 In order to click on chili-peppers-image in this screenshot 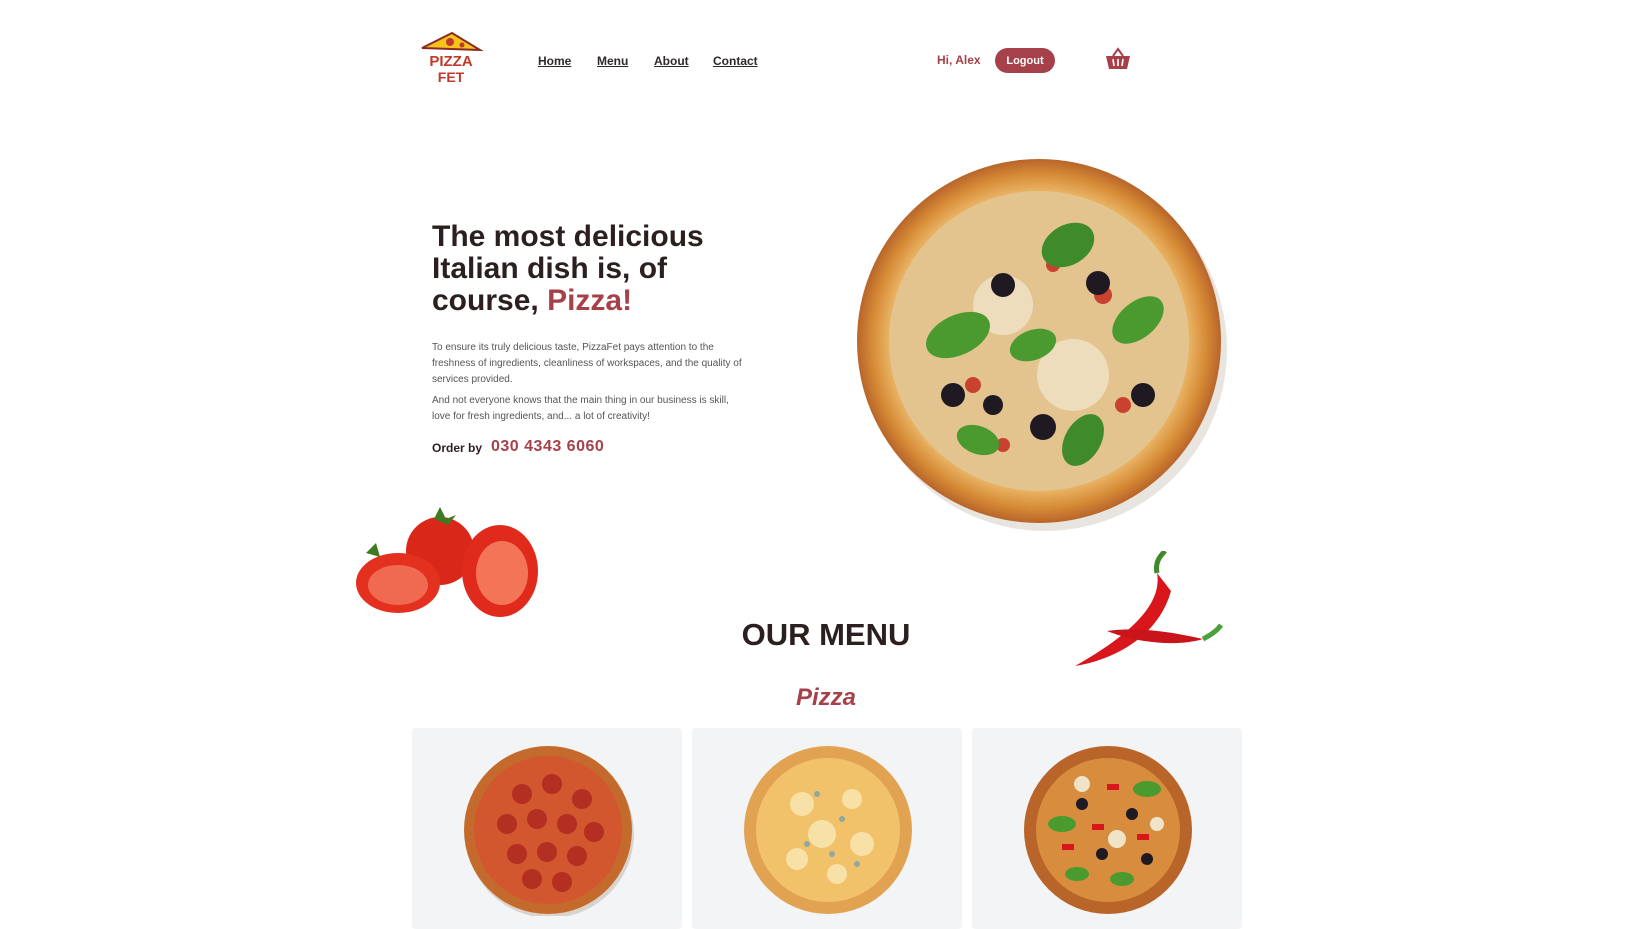, I will do `click(1147, 610)`.